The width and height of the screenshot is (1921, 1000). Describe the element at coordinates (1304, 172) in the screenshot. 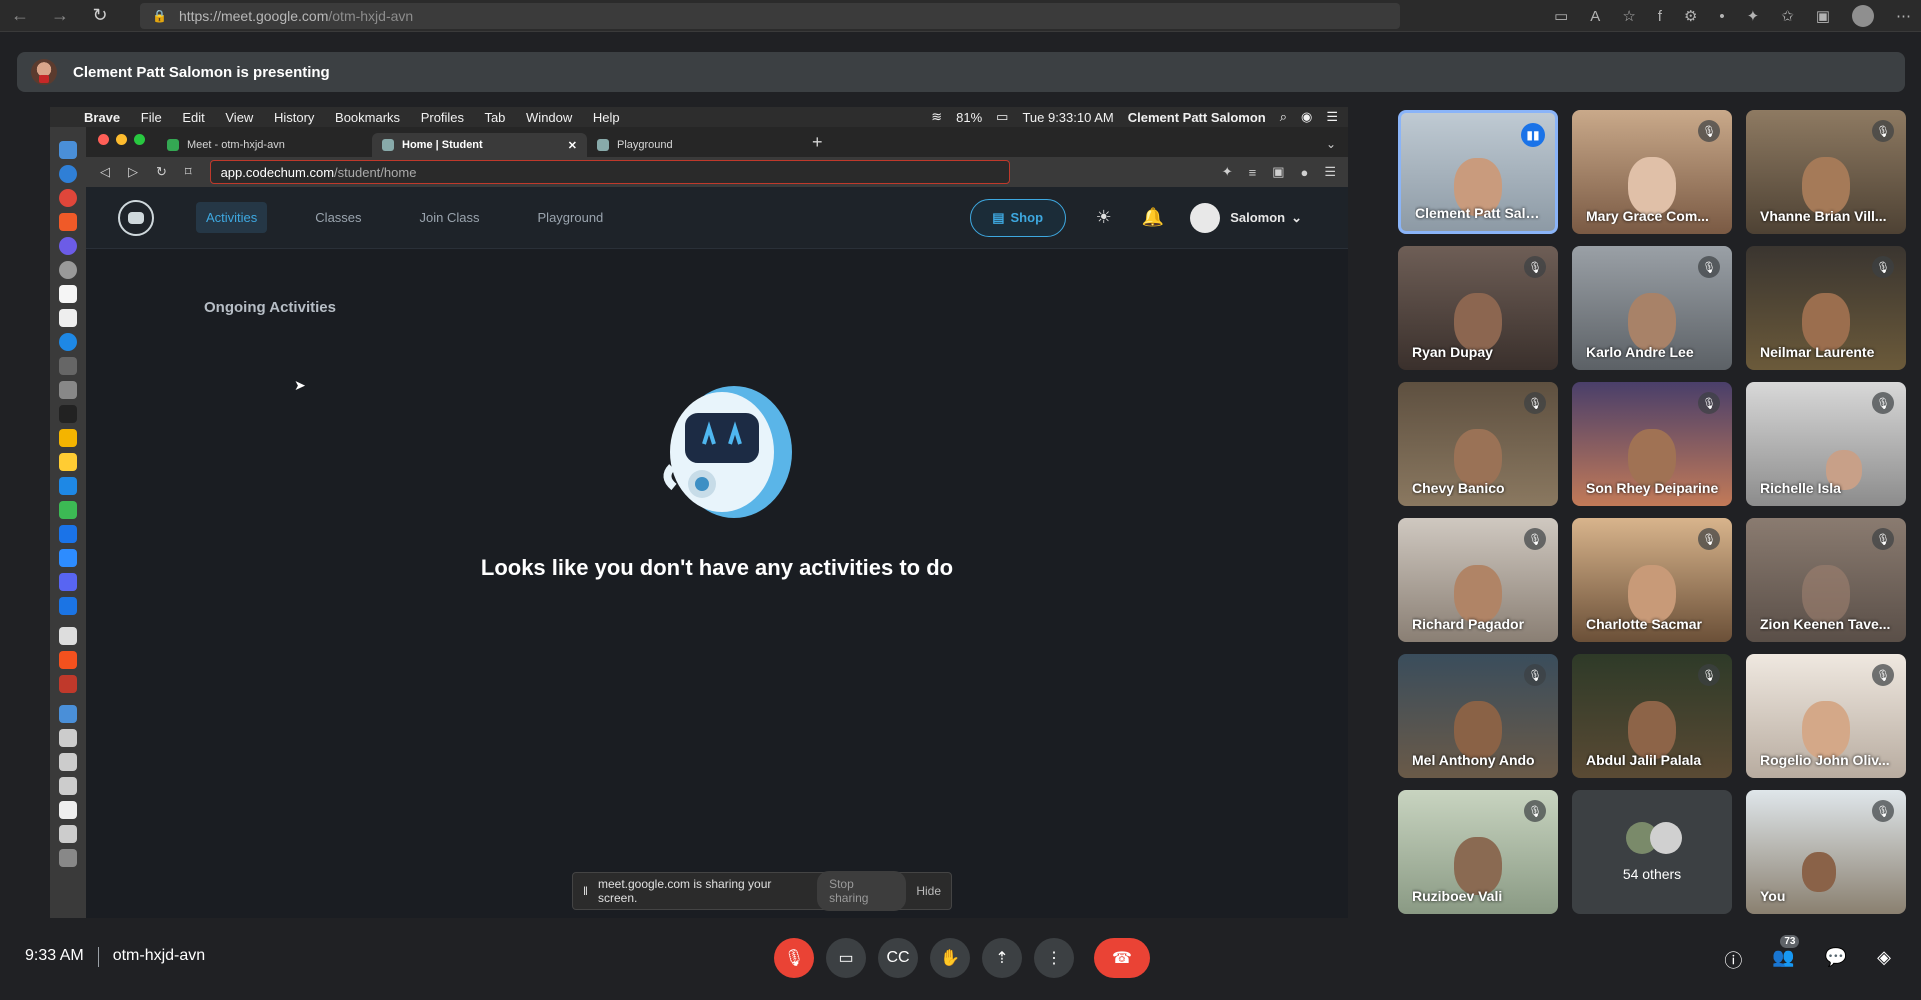

I see `profile-icon: ●` at that location.